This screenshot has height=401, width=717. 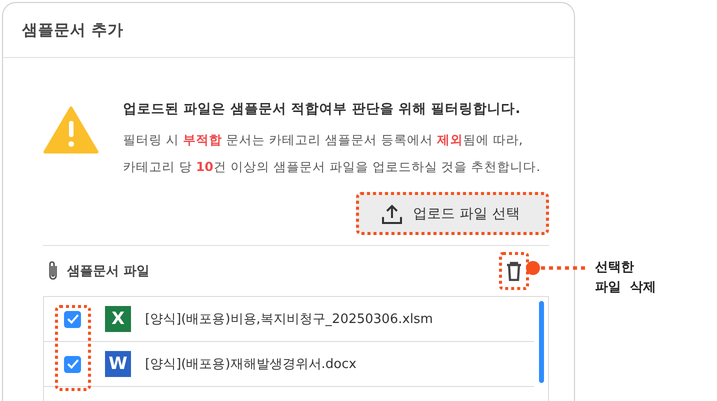 What do you see at coordinates (615, 268) in the screenshot?
I see `callout-text: 선택한` at bounding box center [615, 268].